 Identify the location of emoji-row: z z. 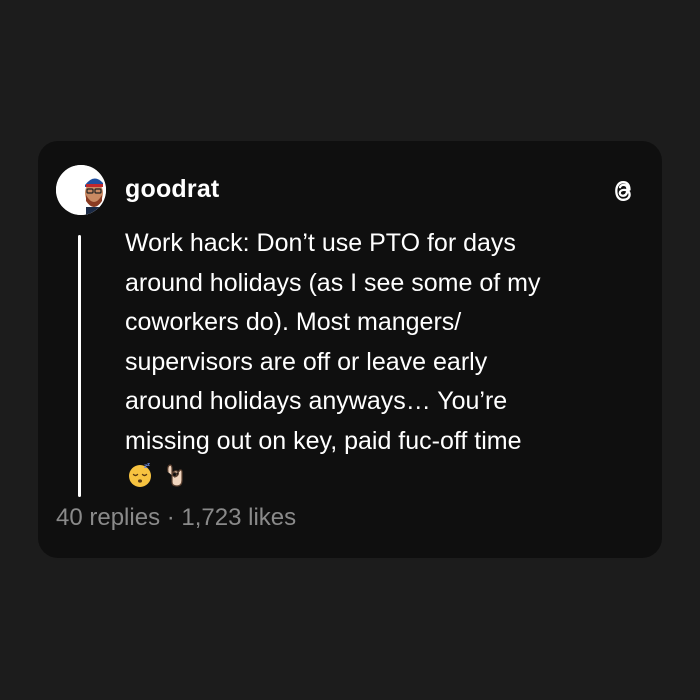
(157, 475).